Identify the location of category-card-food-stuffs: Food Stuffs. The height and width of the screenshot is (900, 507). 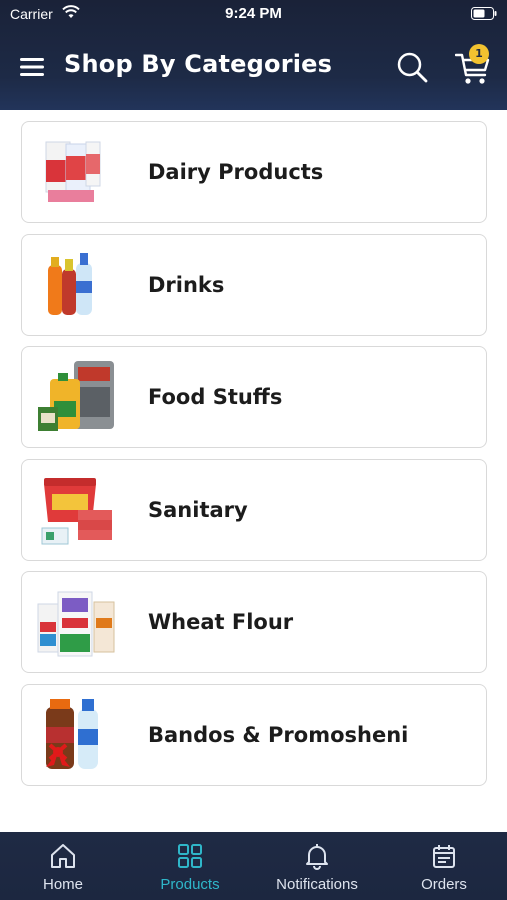
(254, 397).